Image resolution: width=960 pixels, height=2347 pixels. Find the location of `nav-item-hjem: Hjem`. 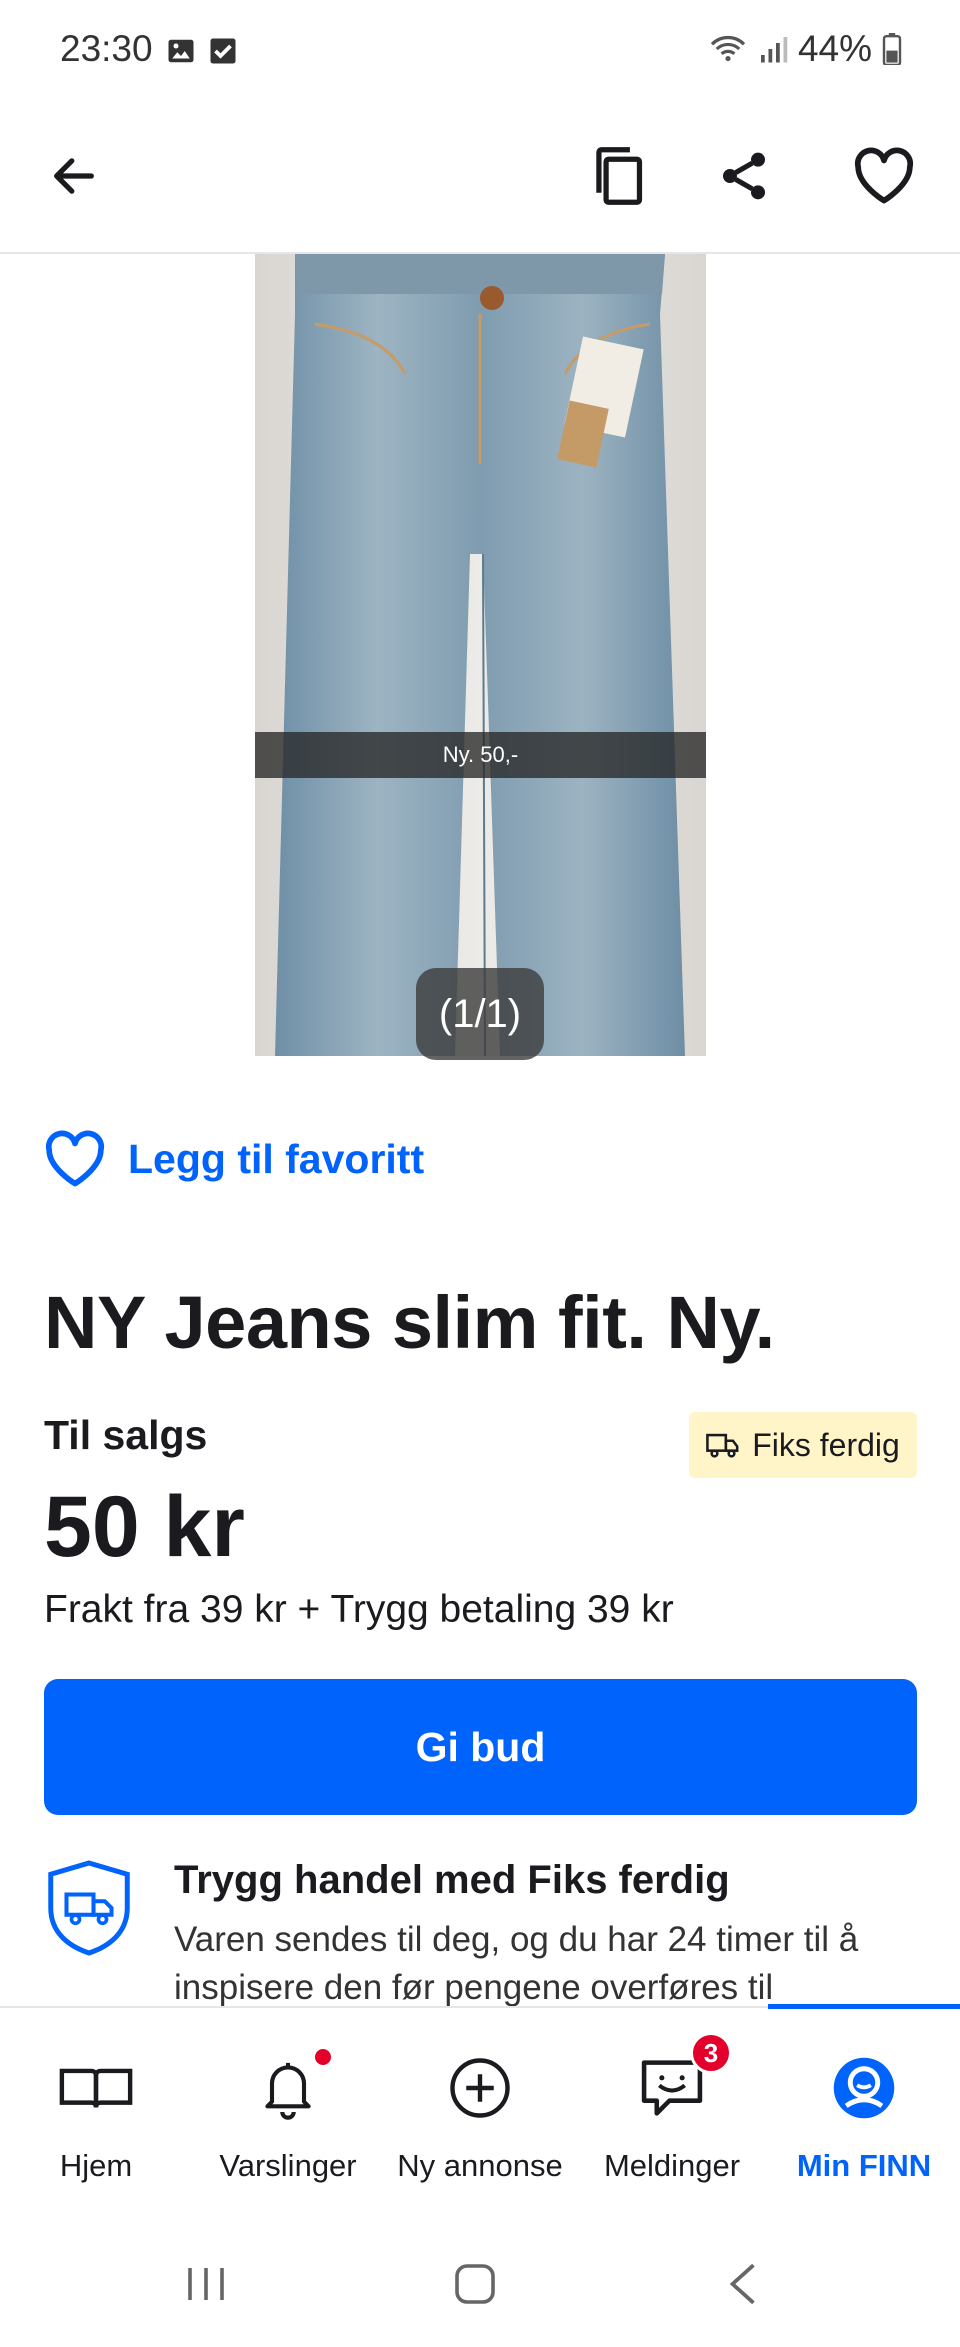

nav-item-hjem: Hjem is located at coordinates (96, 2113).